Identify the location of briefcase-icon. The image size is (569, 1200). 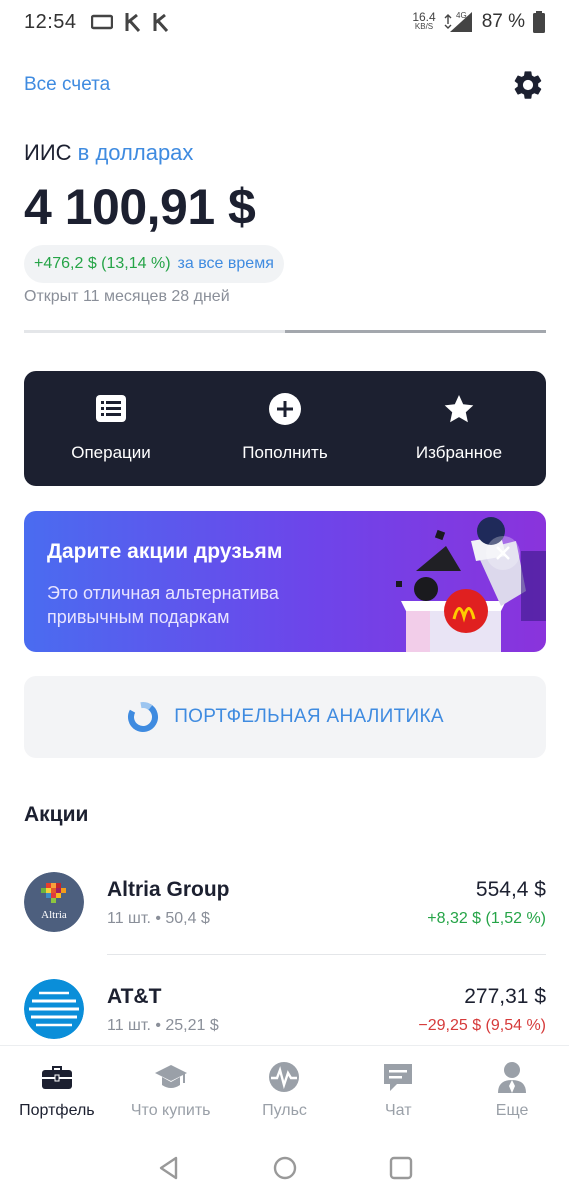
(56, 1077).